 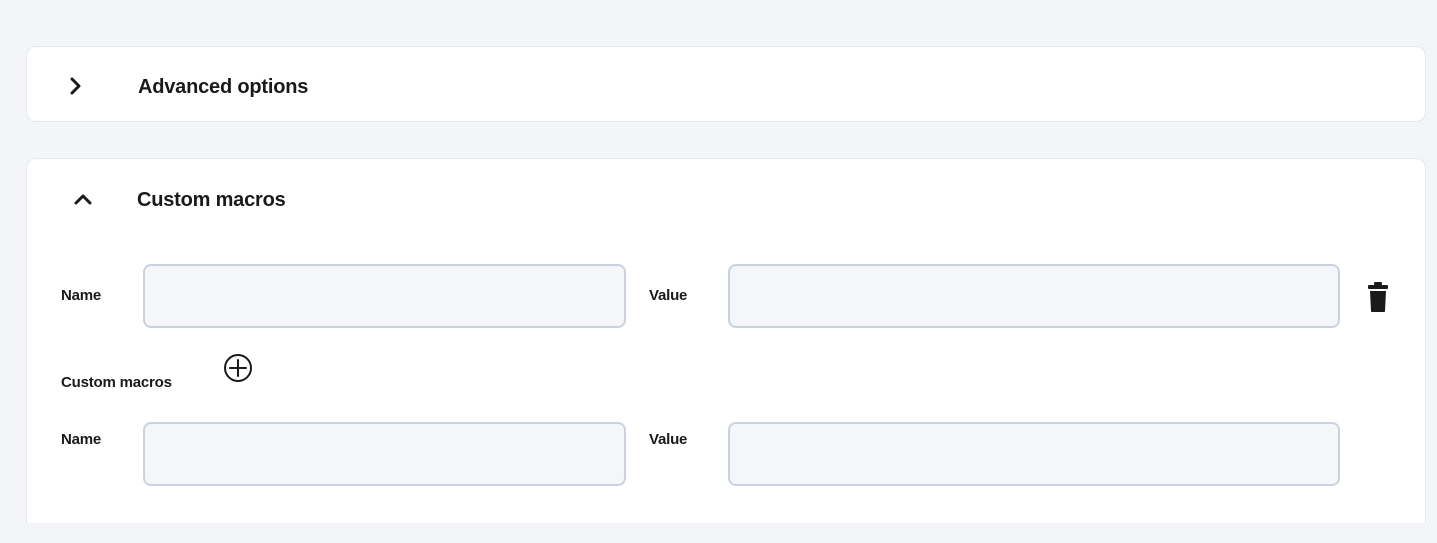 I want to click on plus-circle-icon, so click(x=238, y=368).